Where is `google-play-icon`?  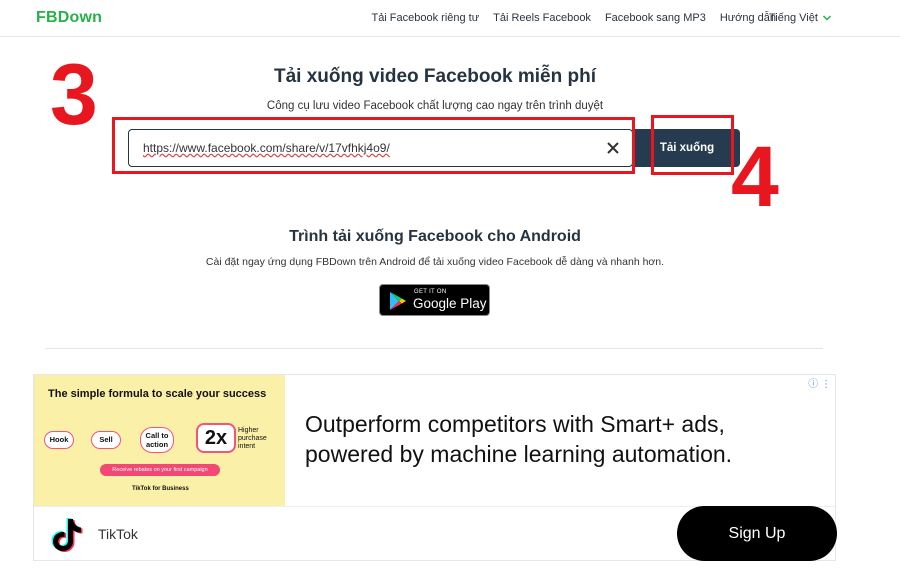
google-play-icon is located at coordinates (398, 301).